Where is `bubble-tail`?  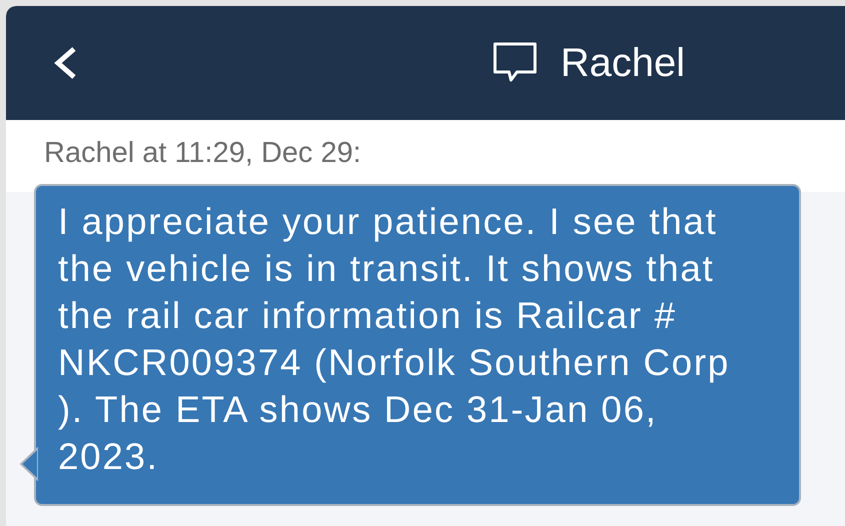
bubble-tail is located at coordinates (29, 464).